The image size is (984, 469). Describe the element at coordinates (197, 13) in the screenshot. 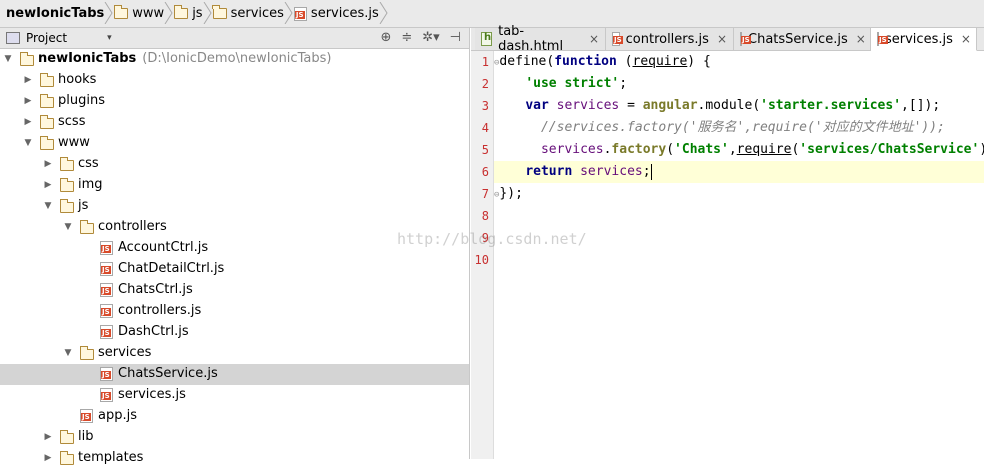

I see `breadcrumb-label: js` at that location.